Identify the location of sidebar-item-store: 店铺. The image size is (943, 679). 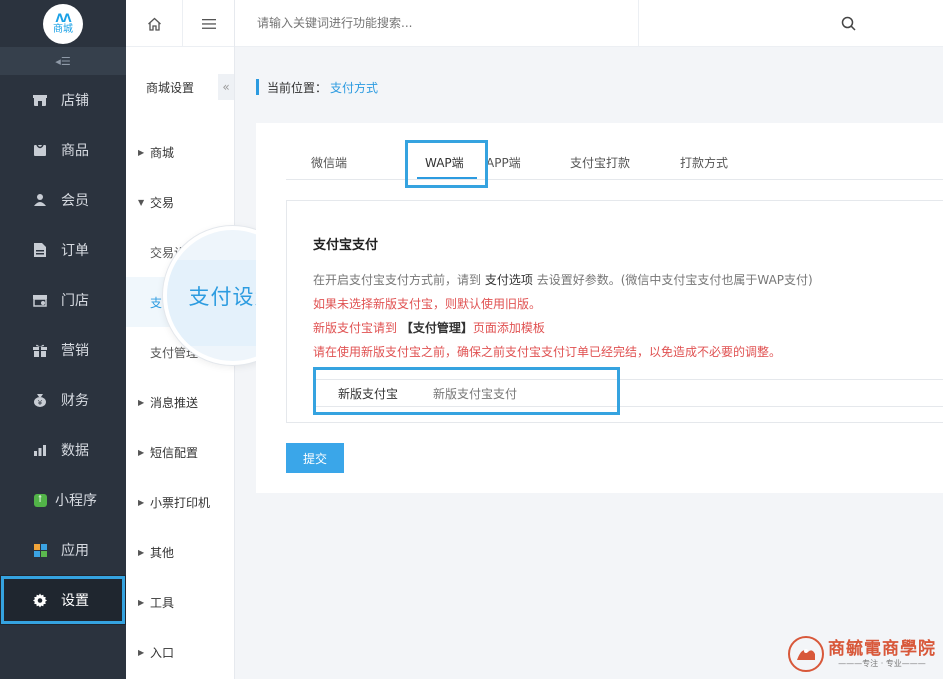
(63, 100).